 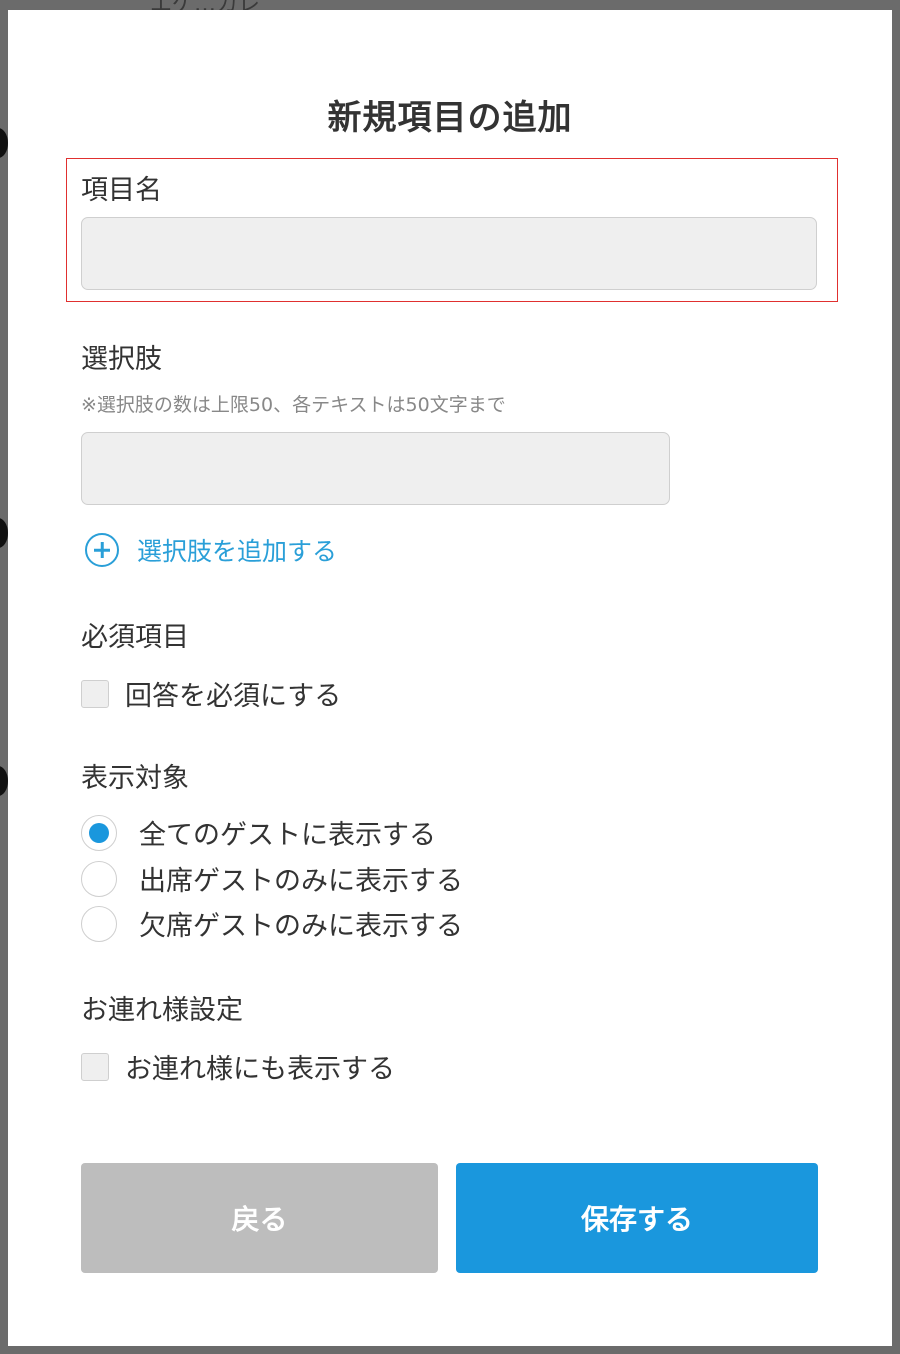 What do you see at coordinates (121, 190) in the screenshot?
I see `item-name-label: 項目名` at bounding box center [121, 190].